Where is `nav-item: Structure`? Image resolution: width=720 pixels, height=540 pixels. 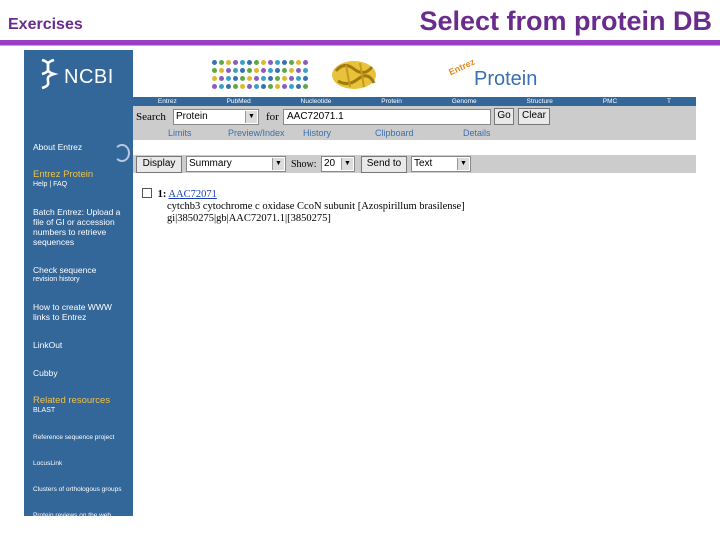 nav-item: Structure is located at coordinates (540, 101).